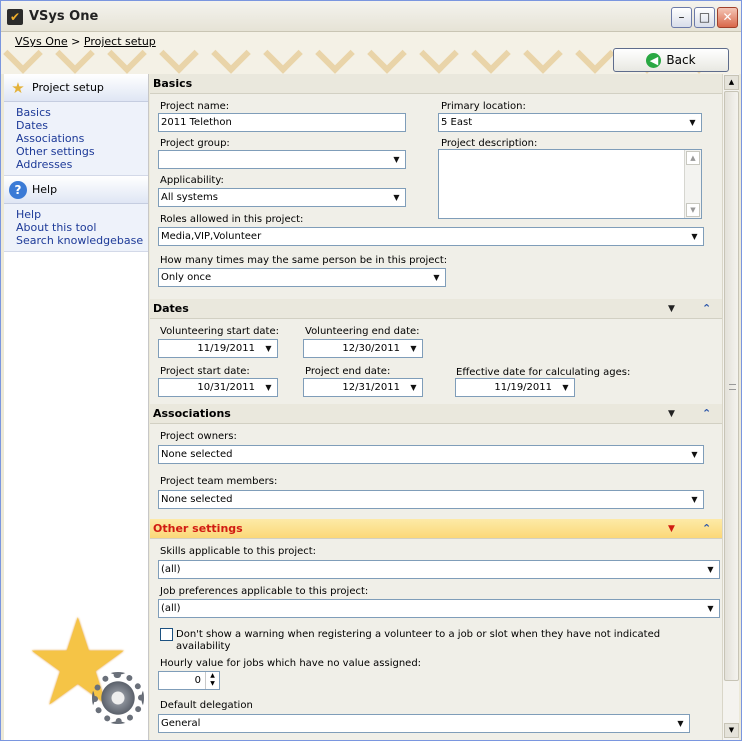 Image resolution: width=742 pixels, height=741 pixels. I want to click on maximize-button: □, so click(704, 17).